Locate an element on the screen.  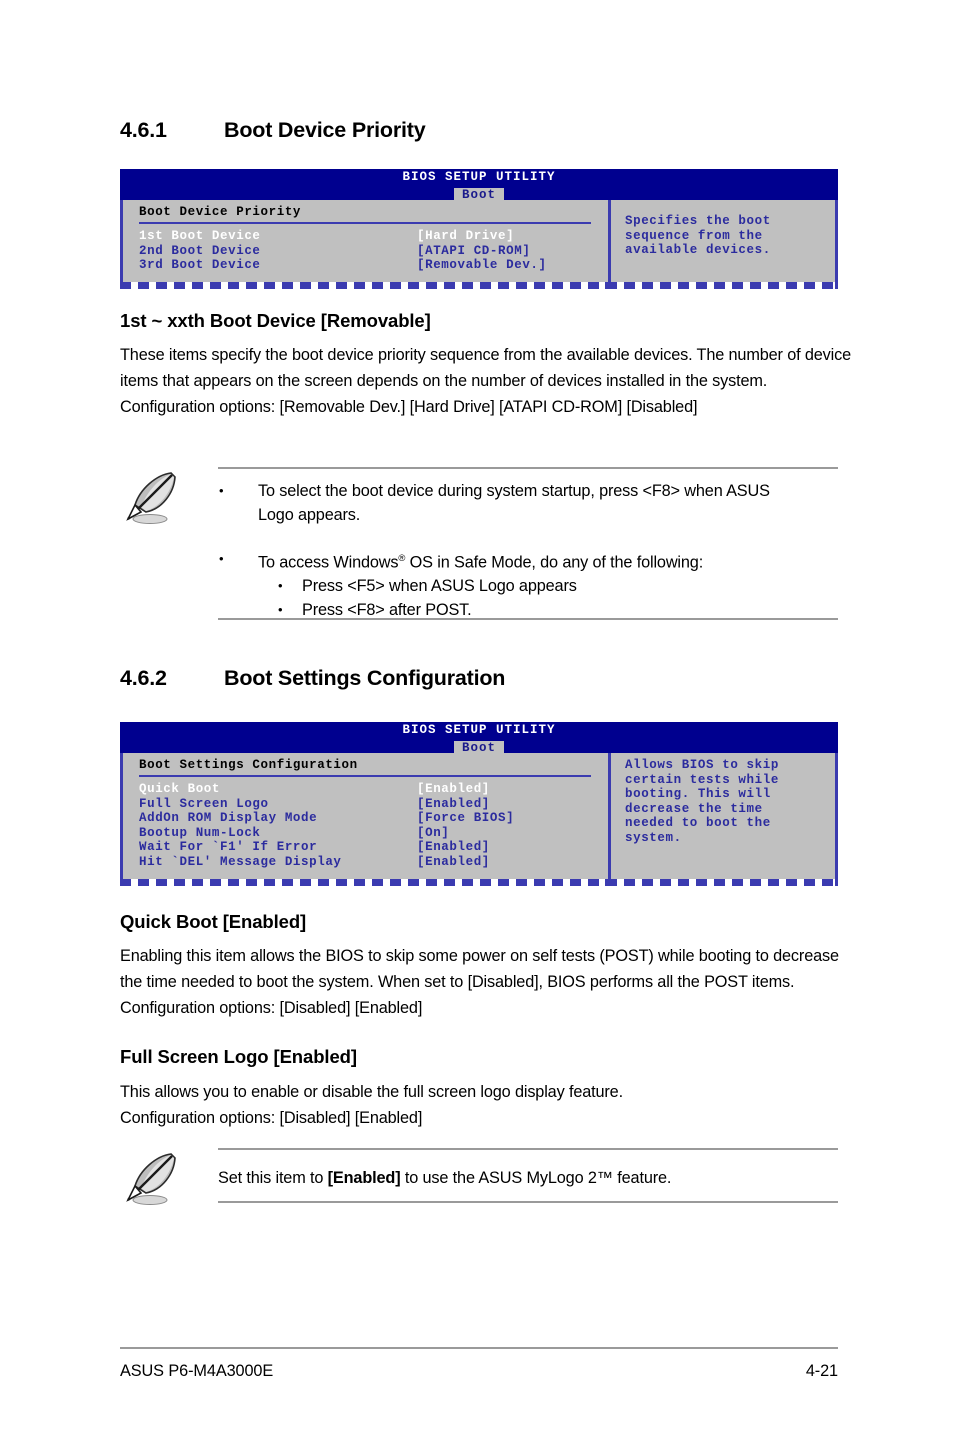
bios-utility-title-2: BIOS SETUP UTILITY is located at coordinates (479, 730).